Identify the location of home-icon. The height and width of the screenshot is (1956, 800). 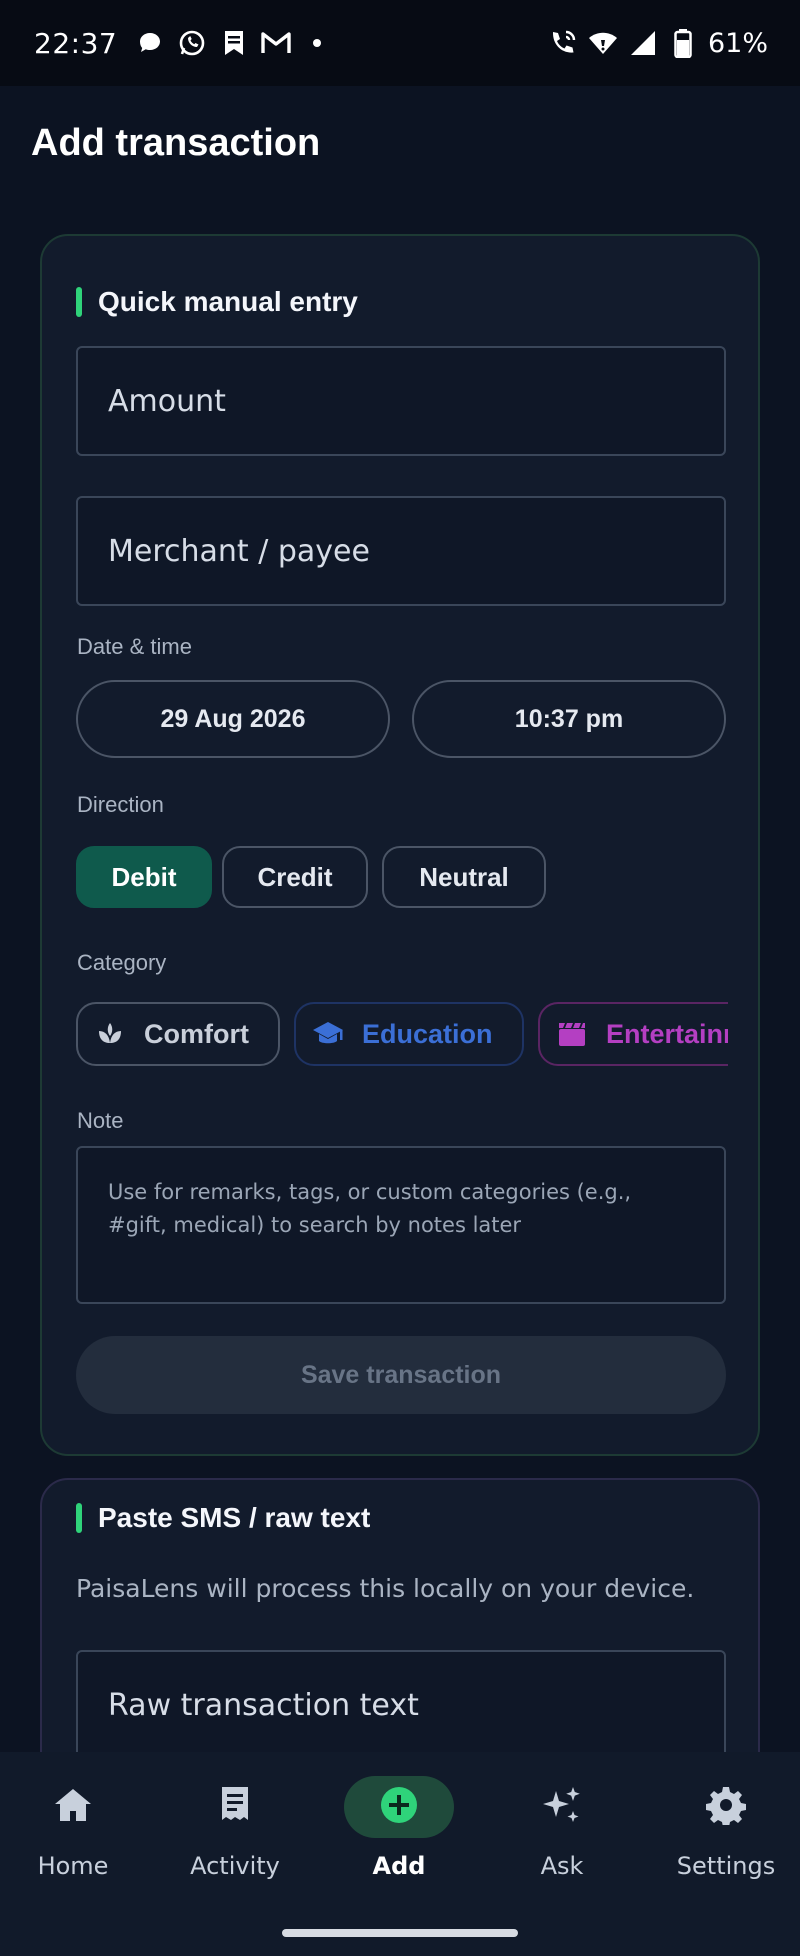
(73, 1807).